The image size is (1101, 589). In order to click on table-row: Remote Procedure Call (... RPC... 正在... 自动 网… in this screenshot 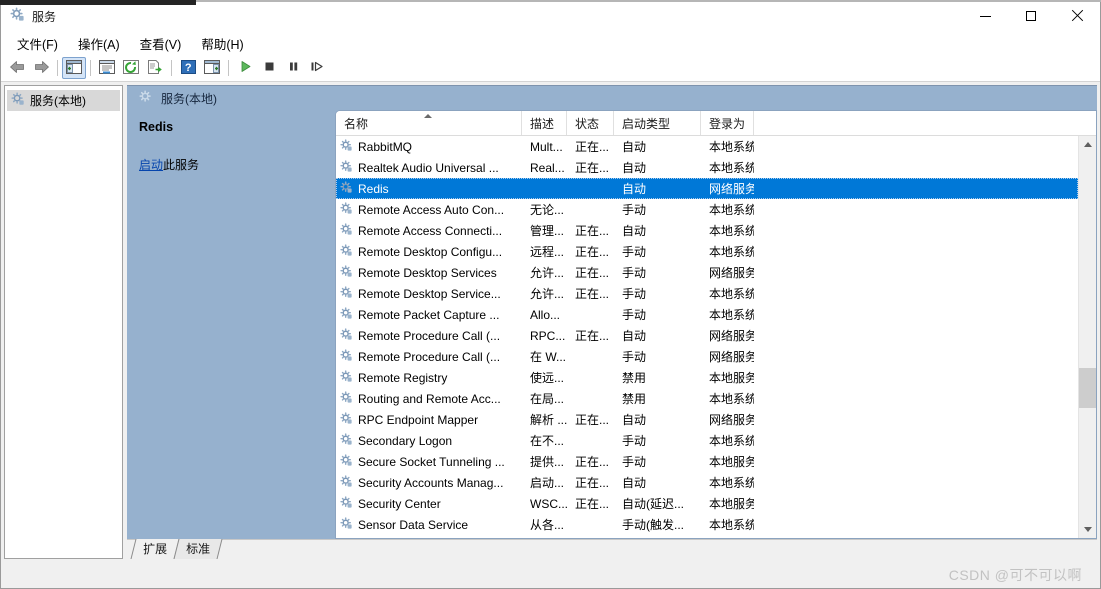, I will do `click(707, 335)`.